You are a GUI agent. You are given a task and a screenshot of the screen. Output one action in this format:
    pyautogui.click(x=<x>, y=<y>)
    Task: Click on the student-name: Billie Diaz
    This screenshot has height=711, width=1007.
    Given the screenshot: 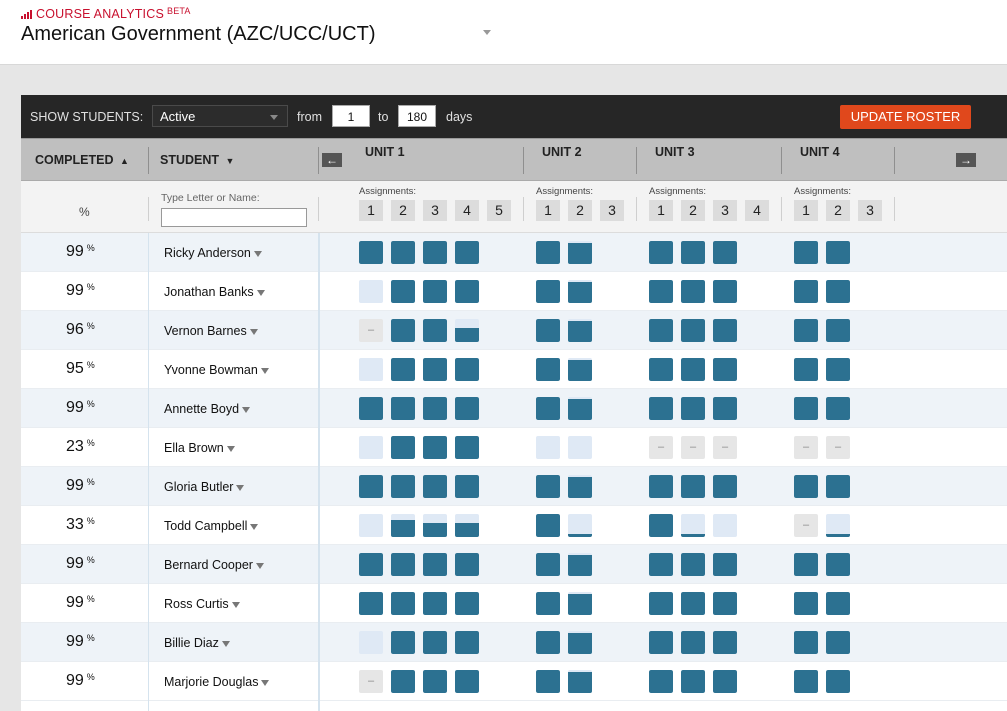 What is the action you would take?
    pyautogui.click(x=197, y=643)
    